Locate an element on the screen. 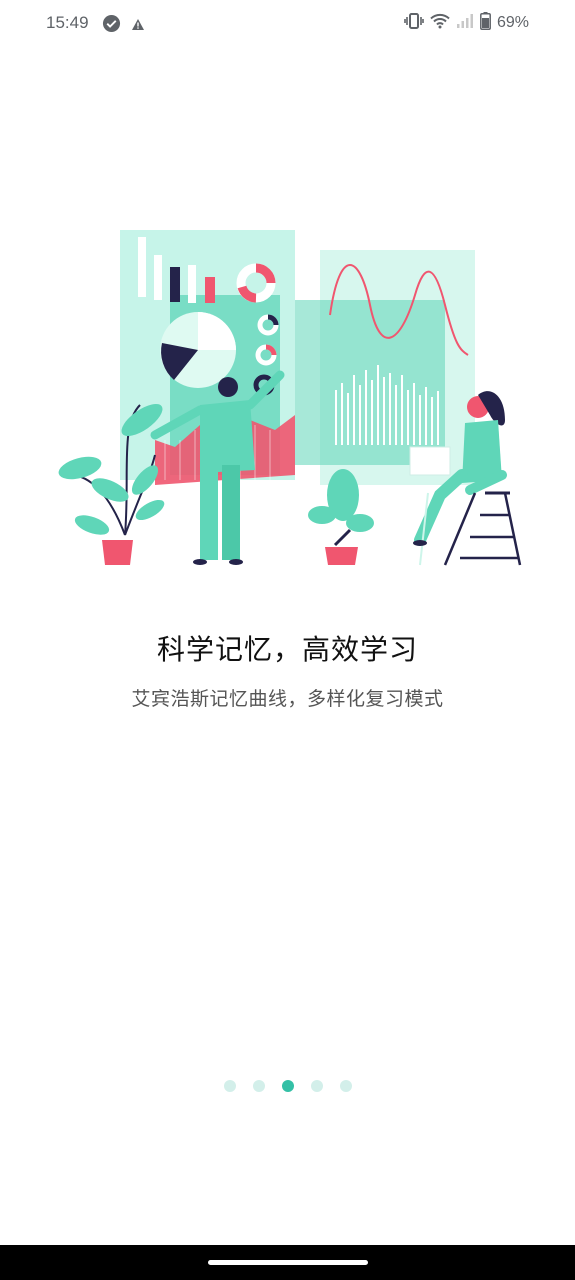  battery-percent: 69% is located at coordinates (512, 22).